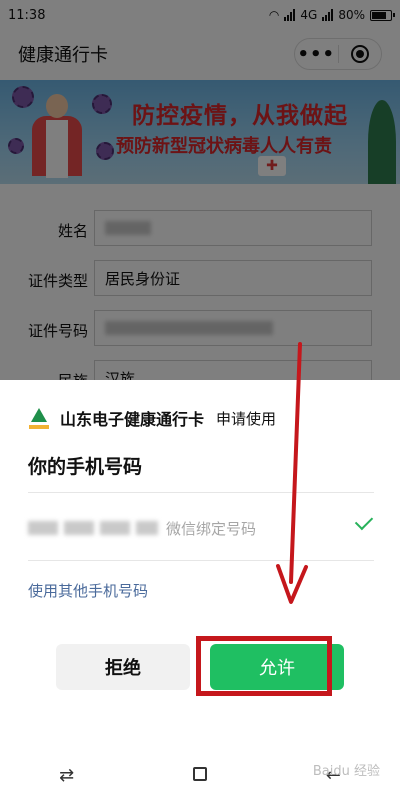 This screenshot has width=400, height=800. I want to click on app-name: 山东电子健康通行卡, so click(132, 419).